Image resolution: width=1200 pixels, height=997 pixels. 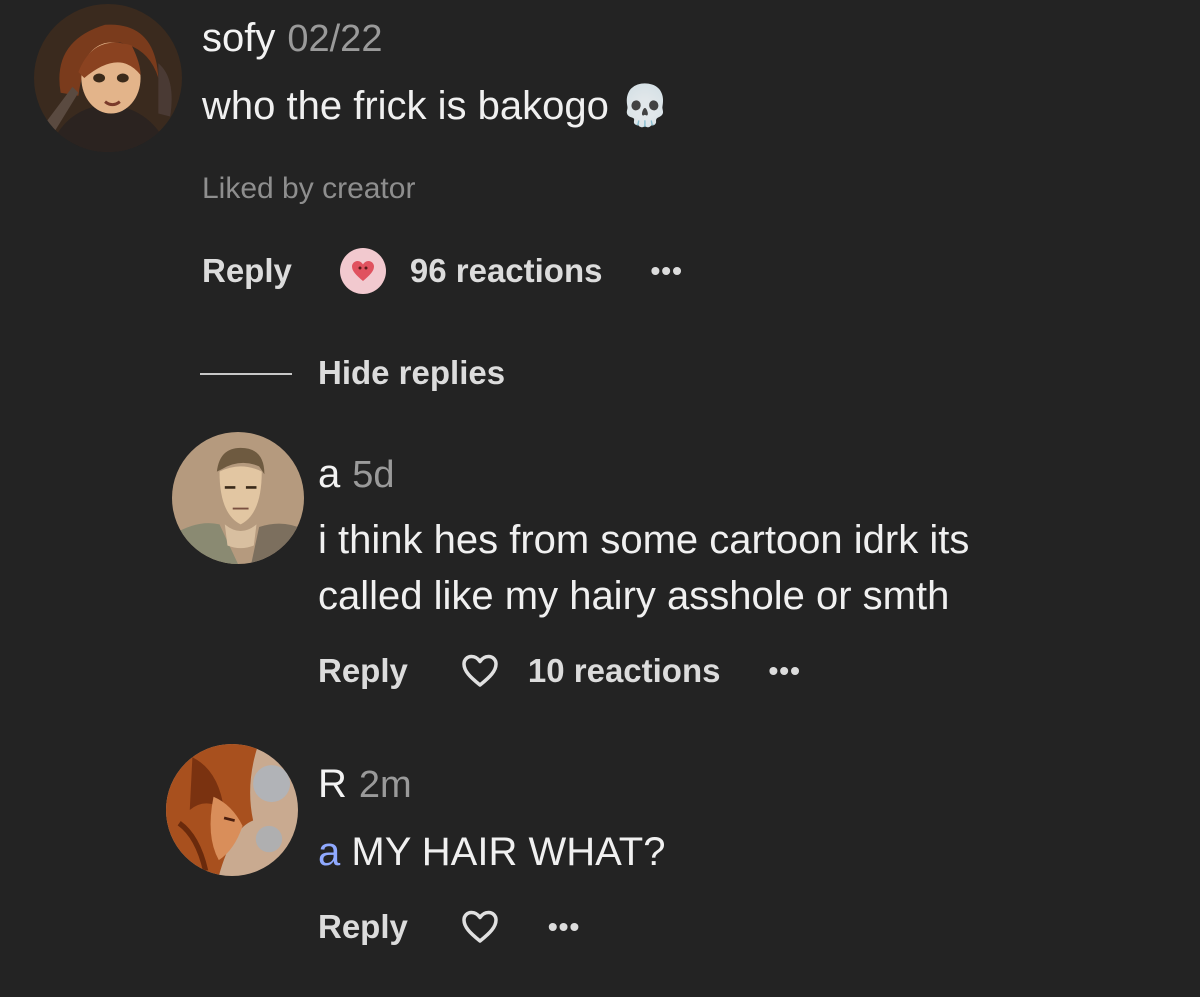 I want to click on comment-text-line-2: called like my hairy asshole or smth, so click(x=634, y=596).